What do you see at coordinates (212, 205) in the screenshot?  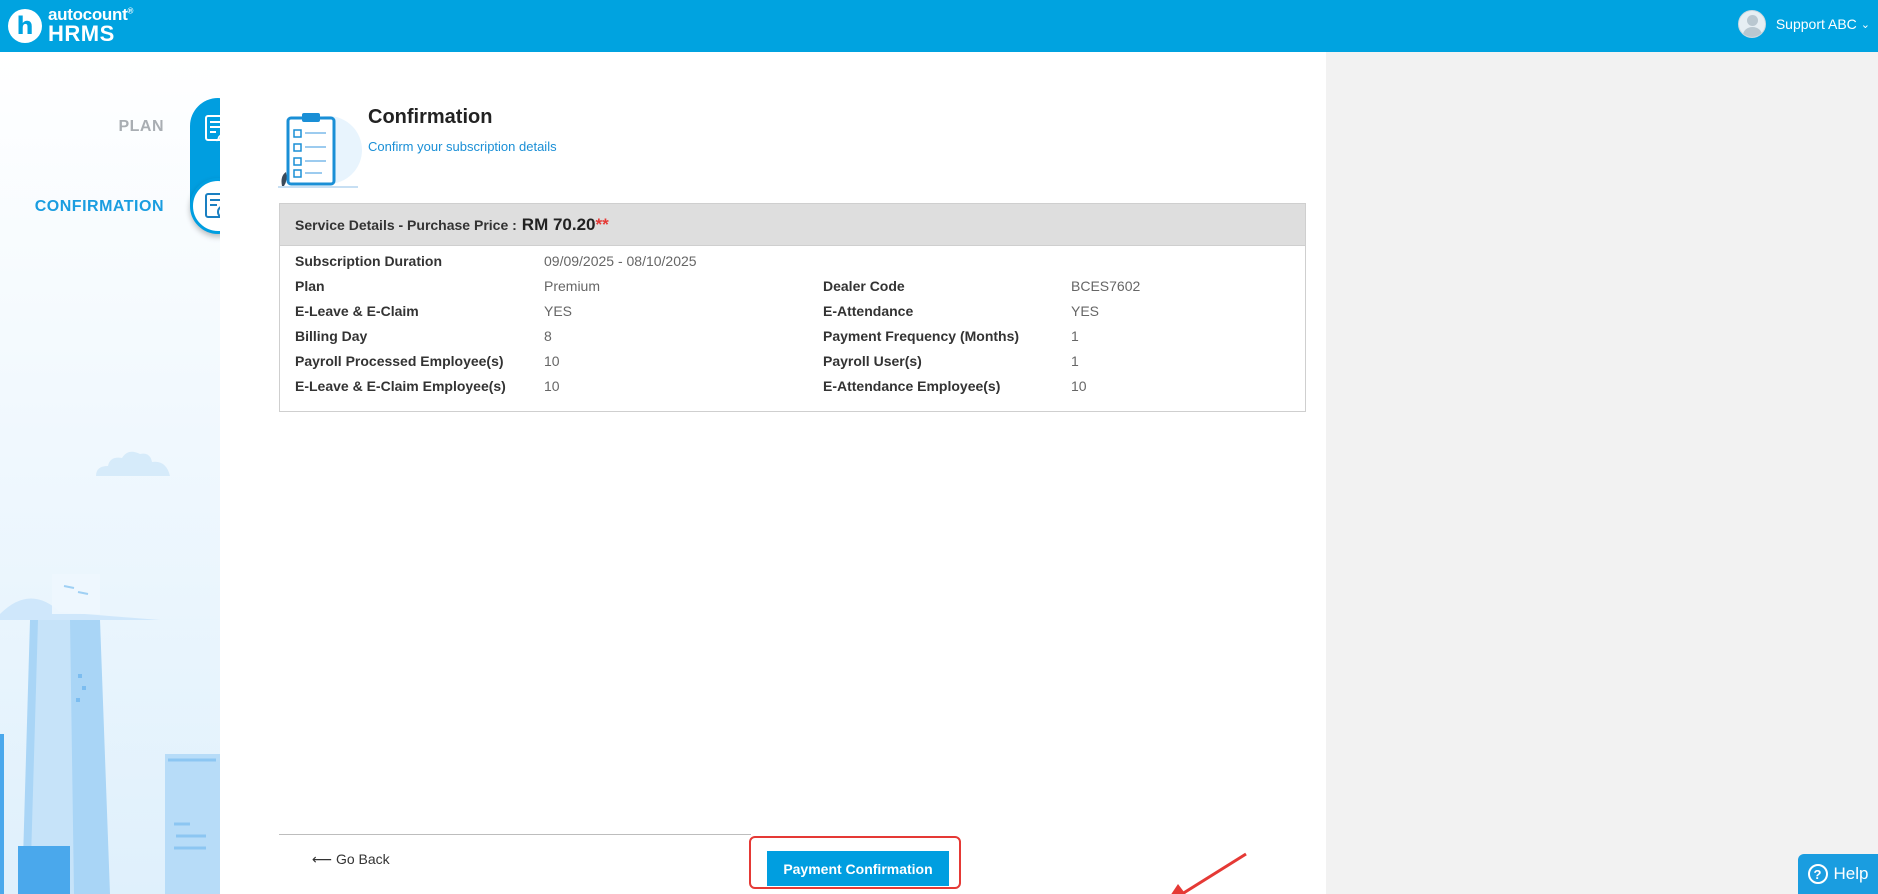 I see `confirmation-check-icon` at bounding box center [212, 205].